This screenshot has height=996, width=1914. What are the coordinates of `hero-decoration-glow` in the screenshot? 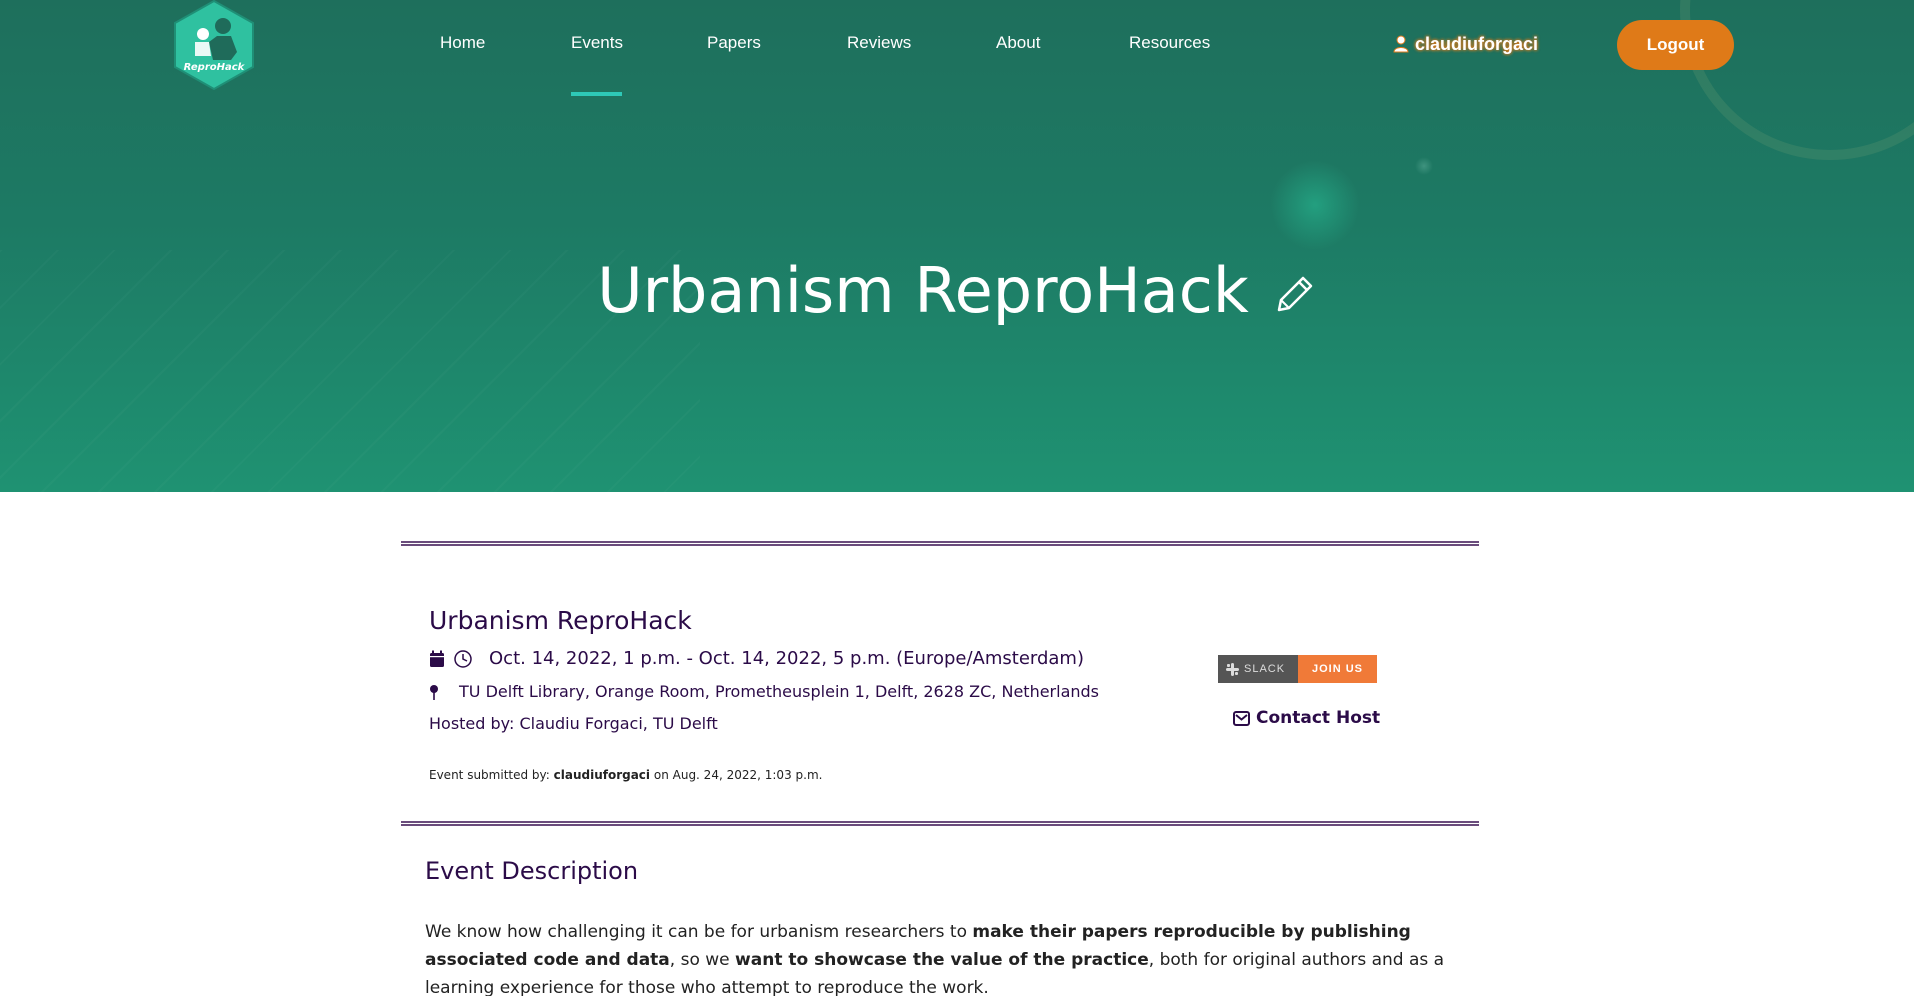 It's located at (1315, 205).